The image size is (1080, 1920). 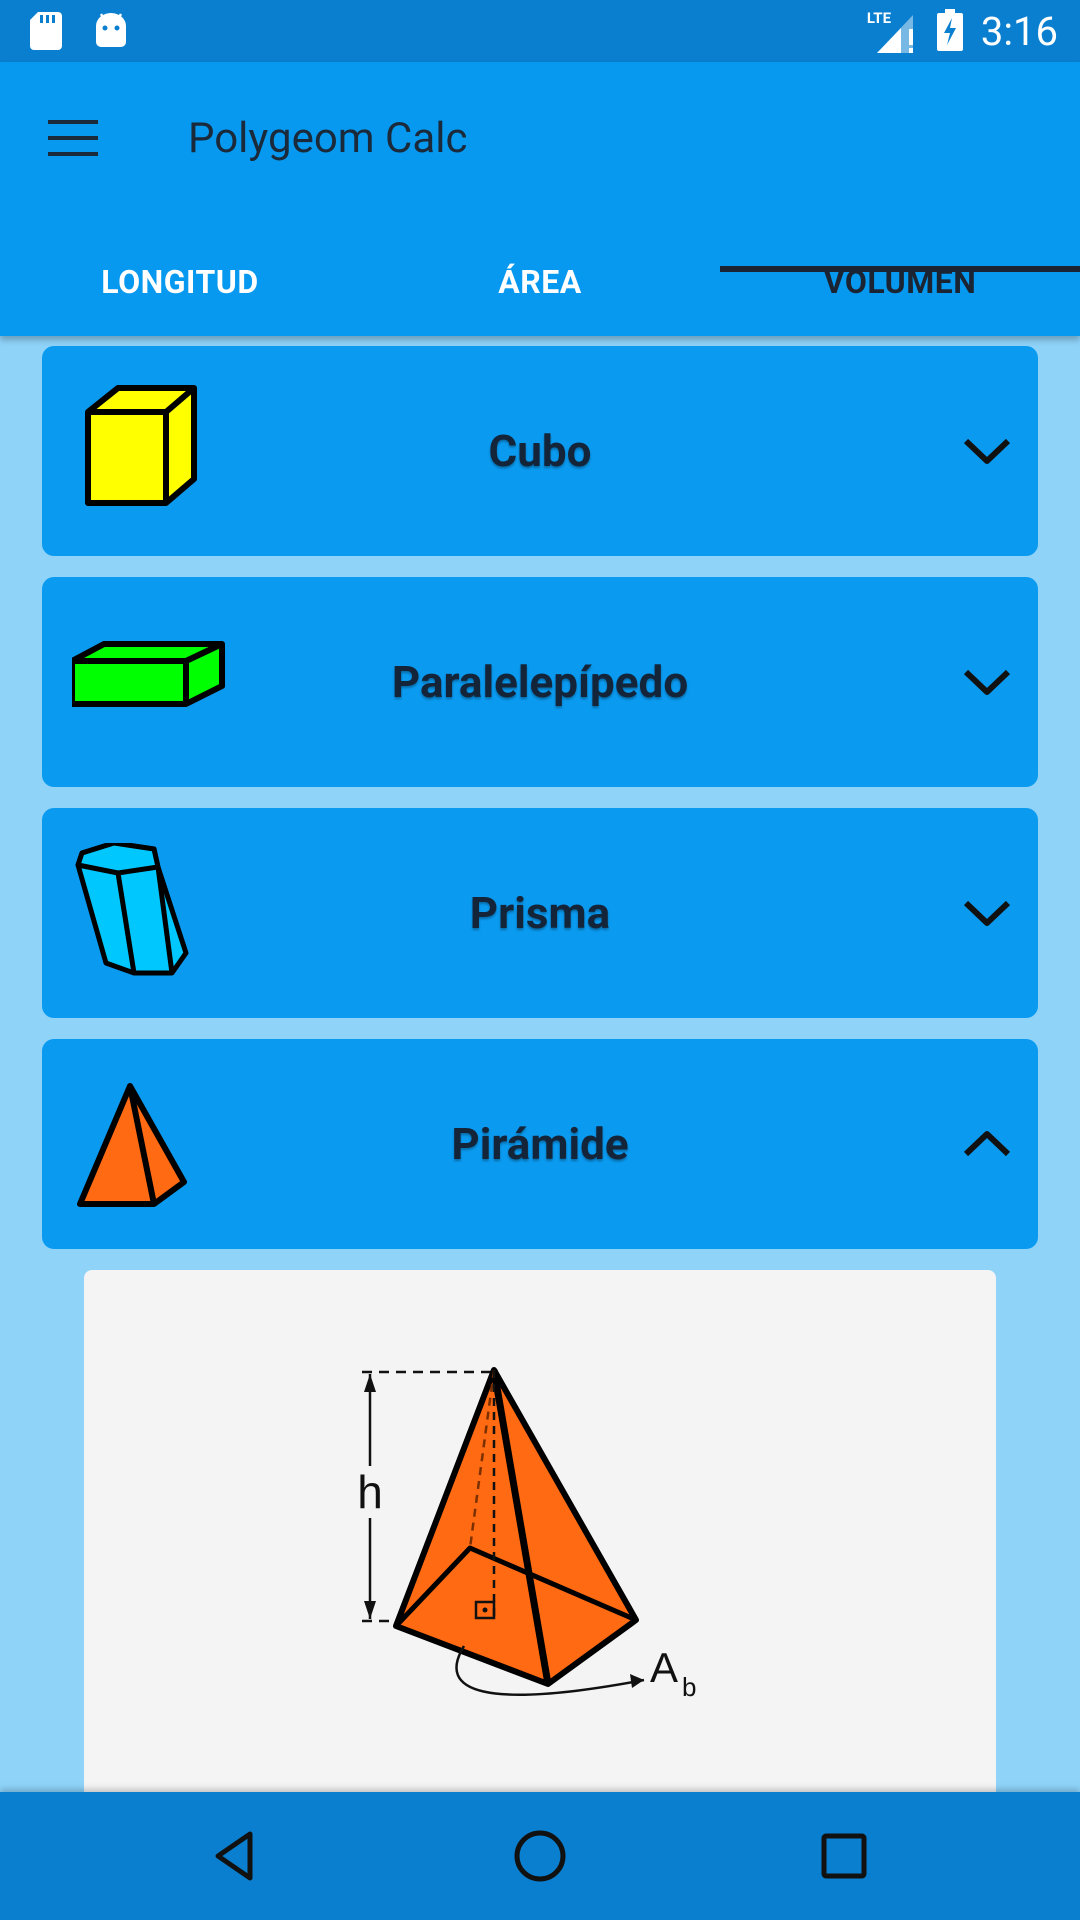 What do you see at coordinates (987, 1144) in the screenshot?
I see `chevron-up-icon` at bounding box center [987, 1144].